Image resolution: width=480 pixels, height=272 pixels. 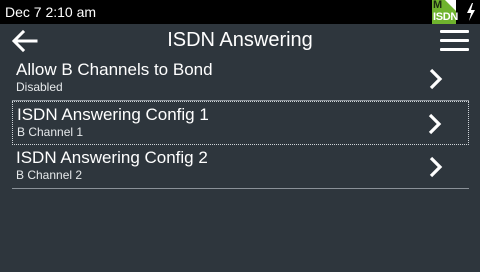 What do you see at coordinates (438, 5) in the screenshot?
I see `isdn-badge-letter: M` at bounding box center [438, 5].